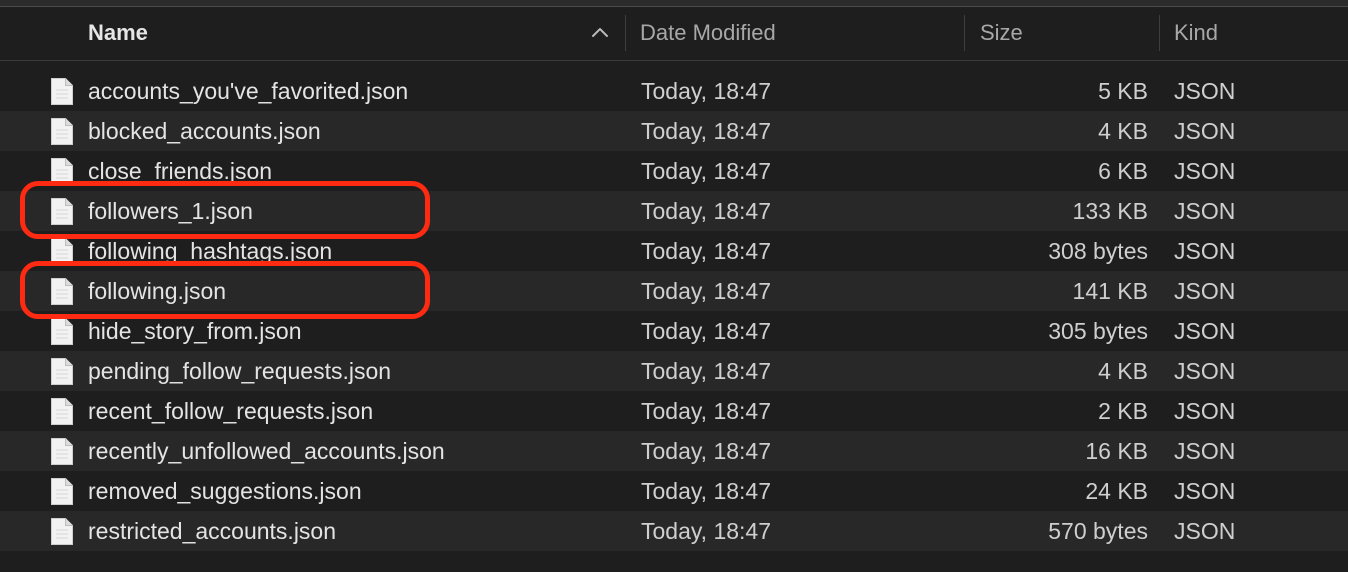  I want to click on file-name: following_hashtags.json, so click(210, 251).